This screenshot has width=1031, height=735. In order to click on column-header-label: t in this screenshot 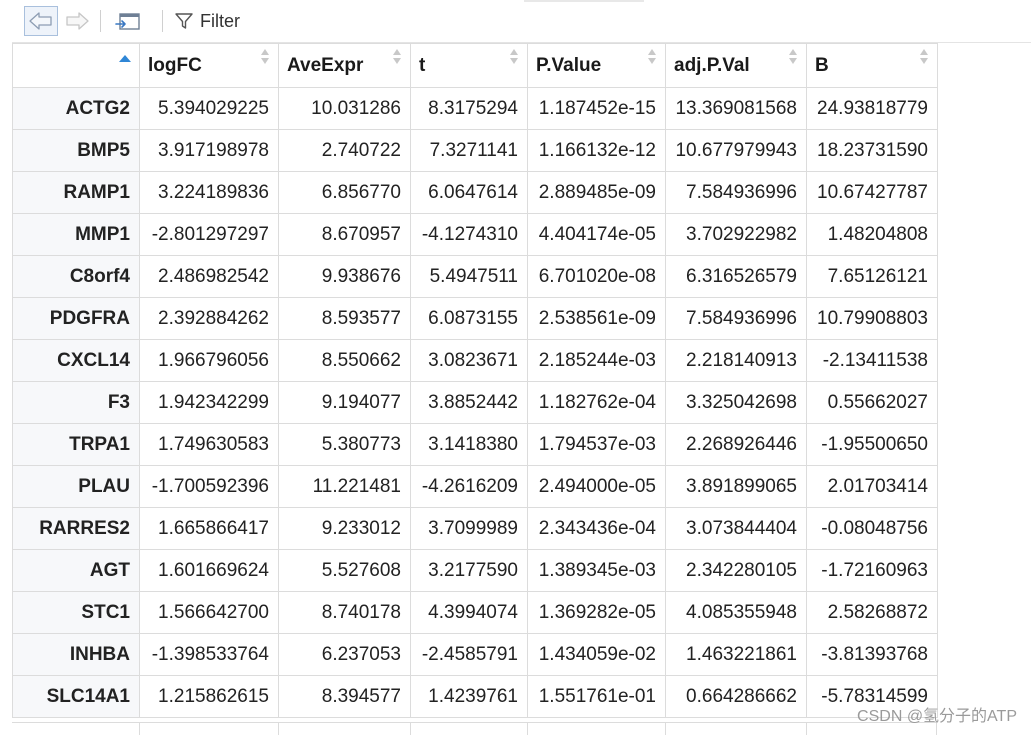, I will do `click(422, 65)`.